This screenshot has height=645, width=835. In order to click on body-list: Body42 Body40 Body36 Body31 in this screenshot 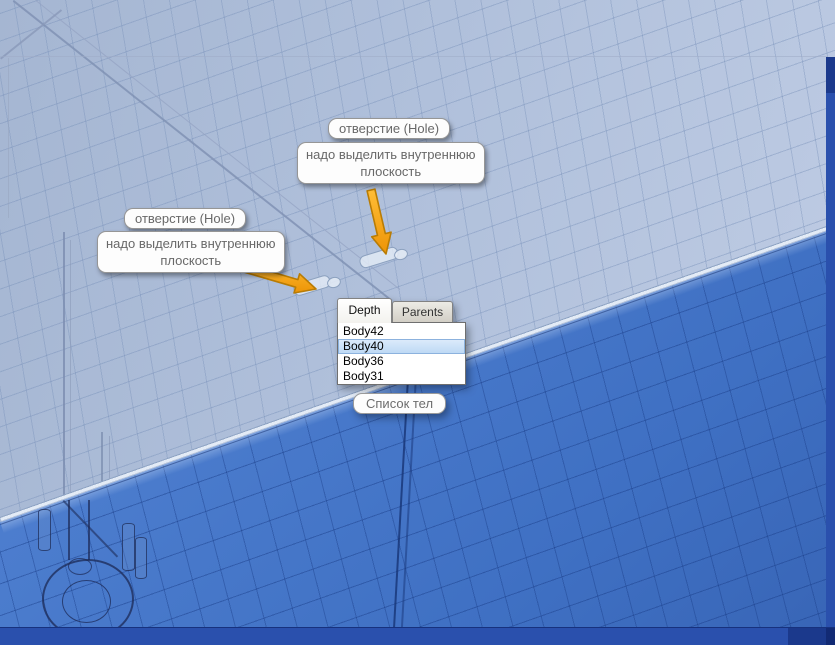, I will do `click(401, 353)`.